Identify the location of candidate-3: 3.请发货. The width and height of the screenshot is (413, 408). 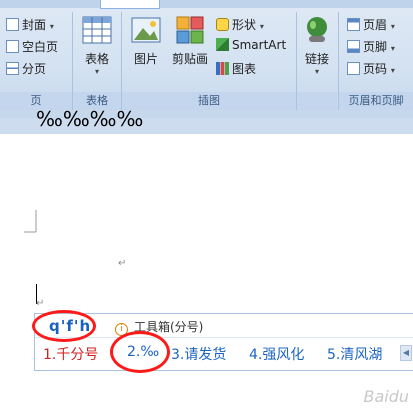
(198, 354).